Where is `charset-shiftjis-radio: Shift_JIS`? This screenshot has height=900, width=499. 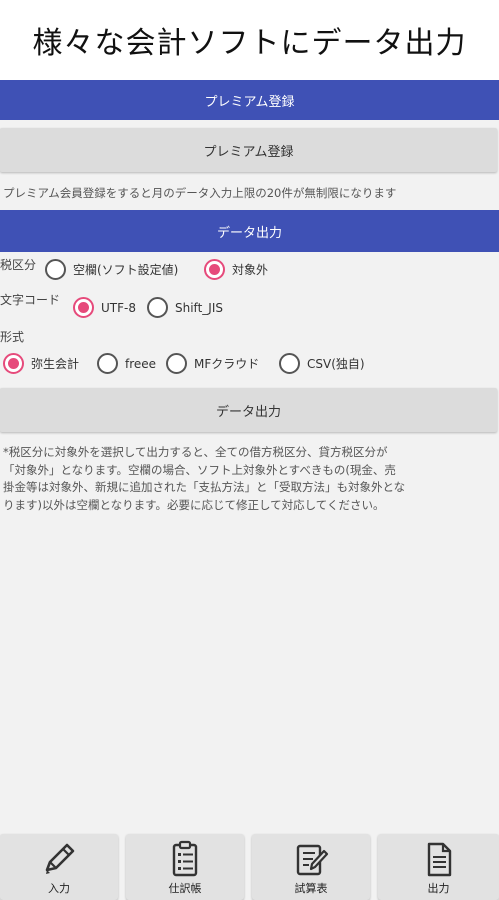
charset-shiftjis-radio: Shift_JIS is located at coordinates (185, 307).